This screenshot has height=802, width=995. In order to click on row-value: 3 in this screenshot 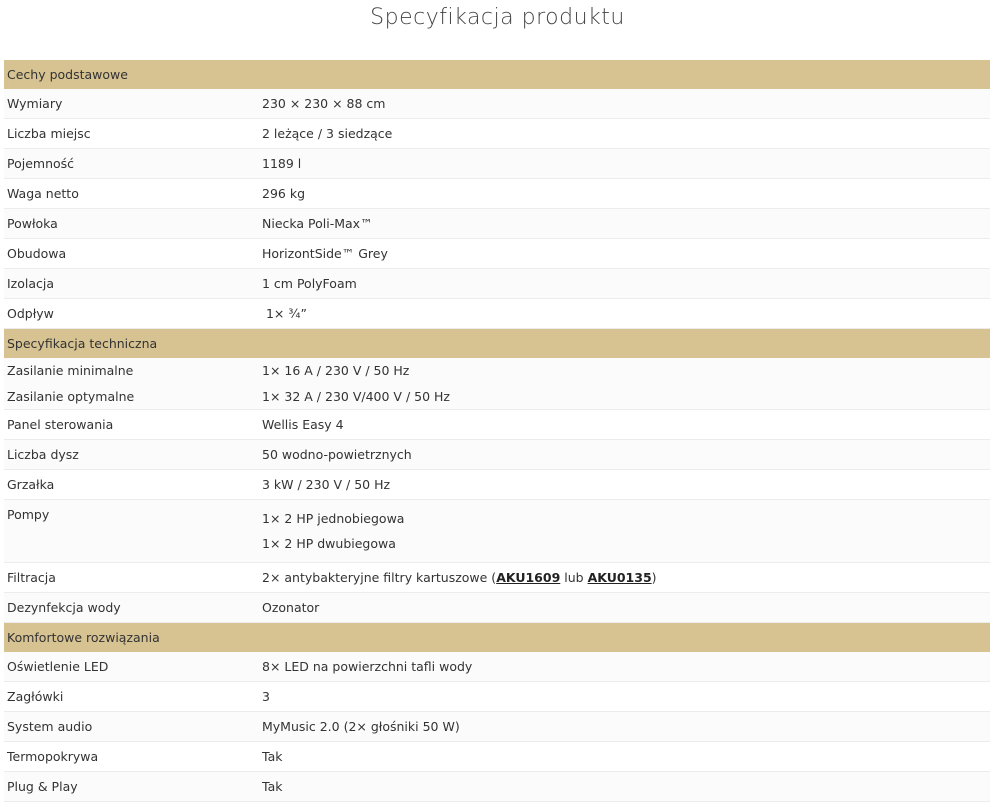, I will do `click(624, 696)`.